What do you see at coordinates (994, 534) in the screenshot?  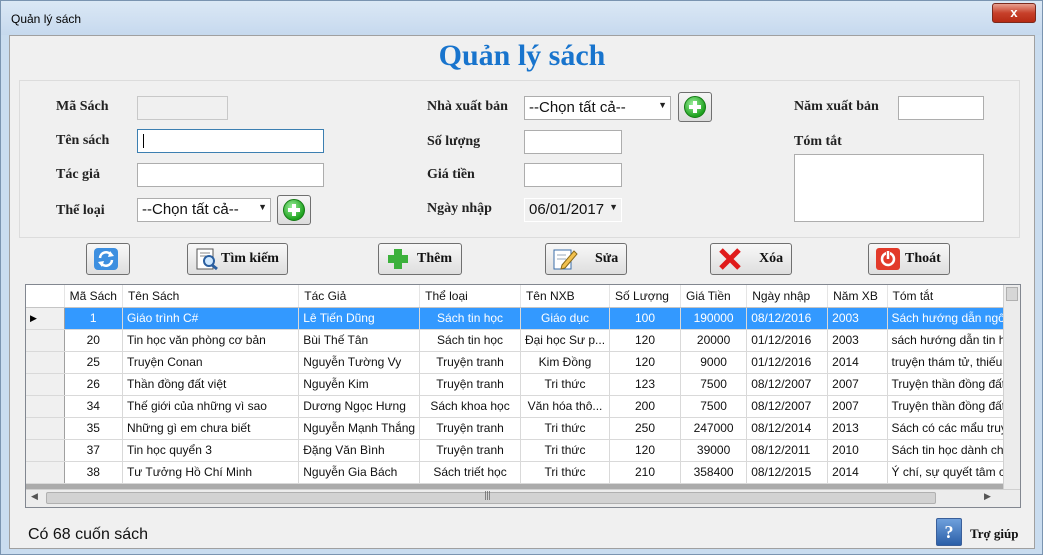 I see `help-label: Trợ giúp` at bounding box center [994, 534].